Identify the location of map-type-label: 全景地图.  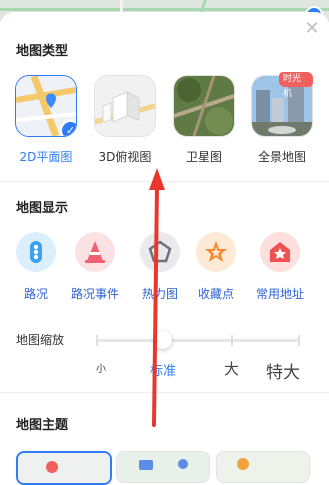
(281, 157).